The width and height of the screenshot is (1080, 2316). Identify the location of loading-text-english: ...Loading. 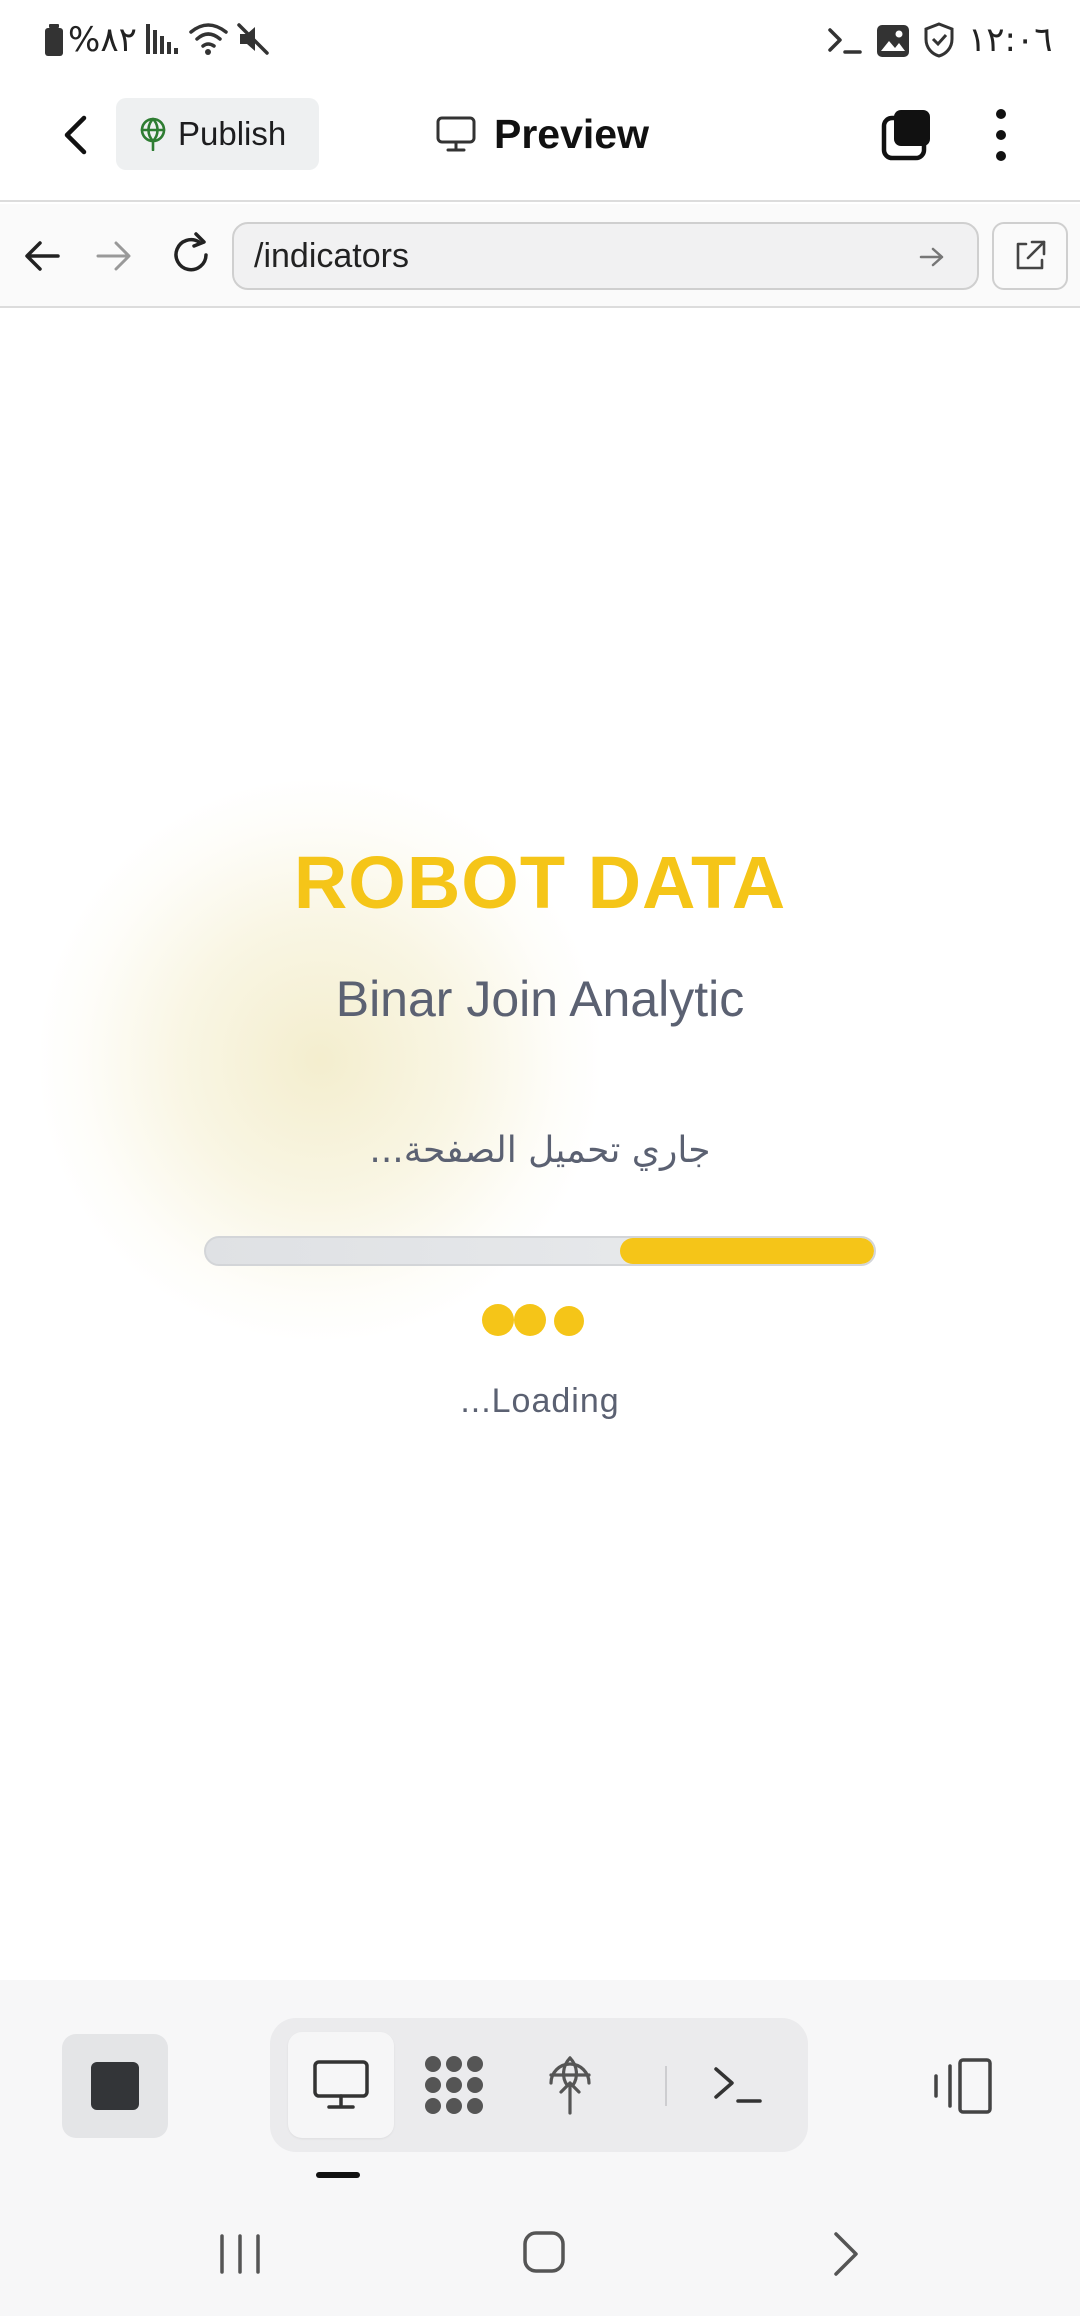
(540, 1401).